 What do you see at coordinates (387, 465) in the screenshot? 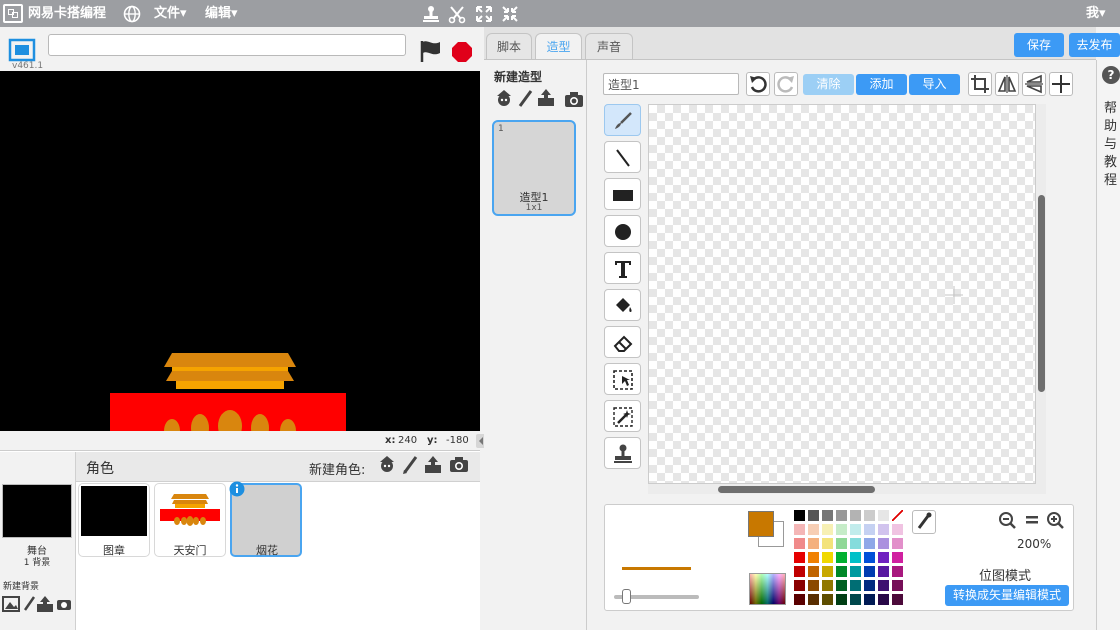
I see `sprite-library-icon` at bounding box center [387, 465].